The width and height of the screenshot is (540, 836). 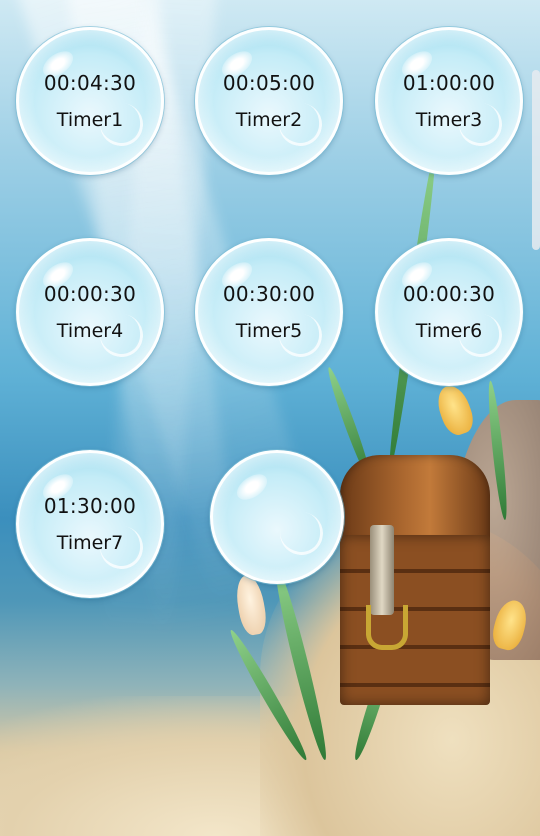 I want to click on timer-duration: 00:30:00, so click(x=269, y=294).